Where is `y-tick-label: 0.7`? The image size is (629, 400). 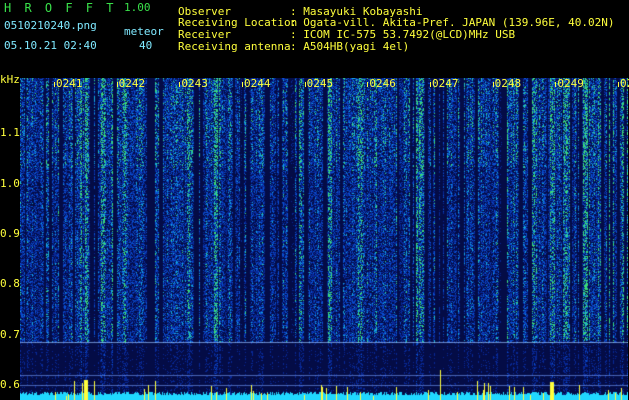
y-tick-label: 0.7 is located at coordinates (10, 334).